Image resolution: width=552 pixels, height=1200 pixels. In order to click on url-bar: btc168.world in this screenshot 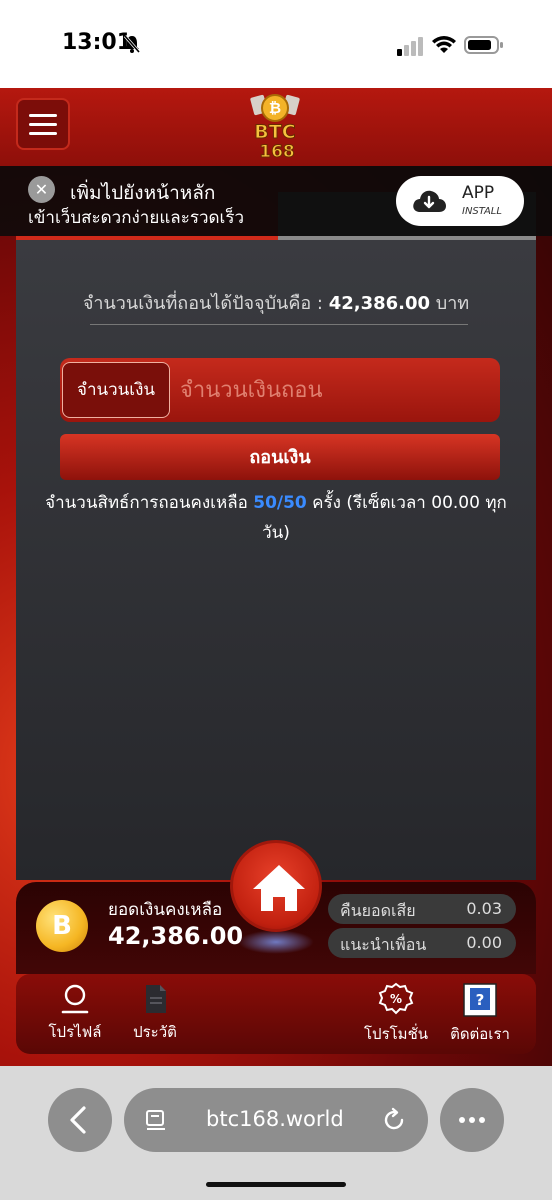, I will do `click(276, 1120)`.